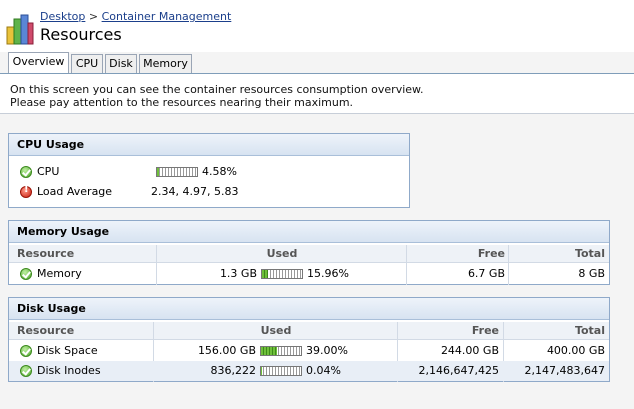 The height and width of the screenshot is (409, 634). What do you see at coordinates (195, 191) in the screenshot?
I see `load-average-value: 2.34, 4.97, 5.83` at bounding box center [195, 191].